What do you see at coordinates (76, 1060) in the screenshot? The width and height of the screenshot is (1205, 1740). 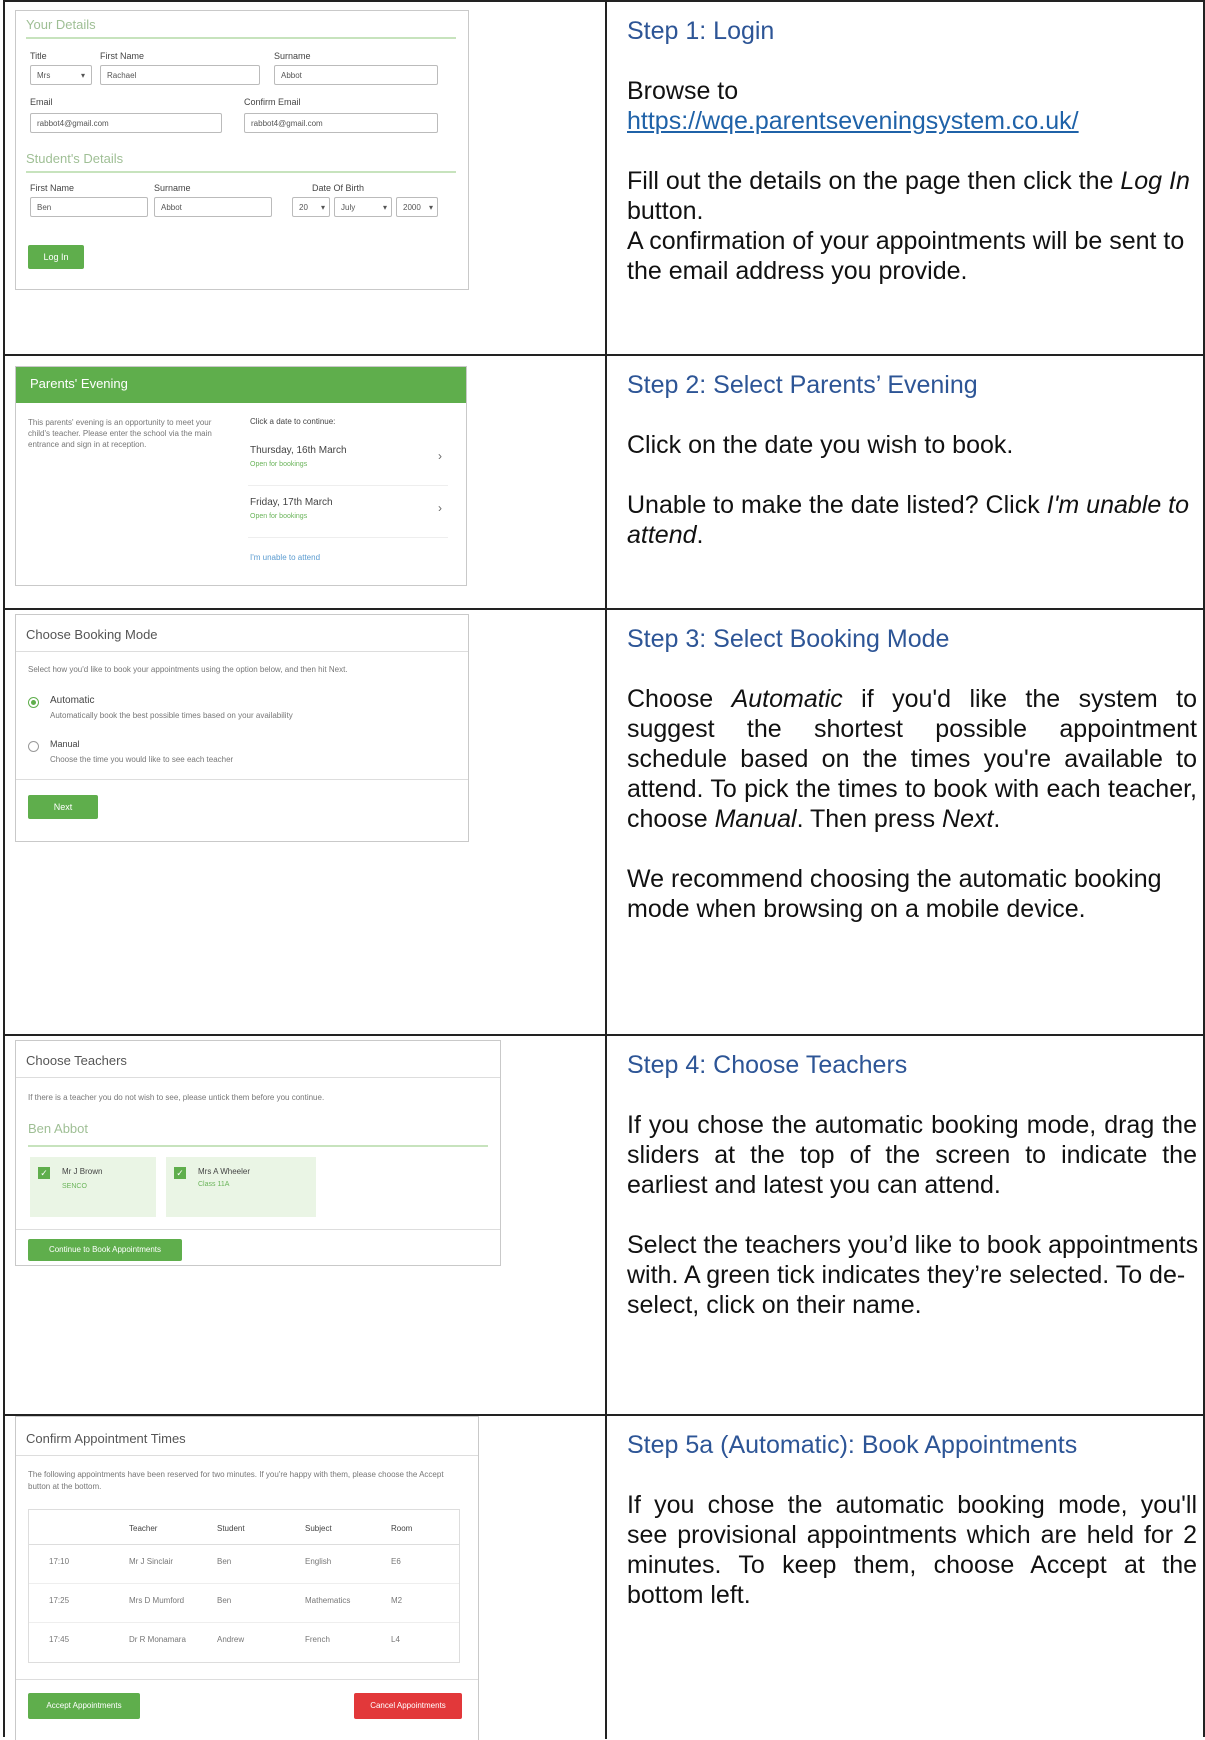 I see `choose-teachers-header: Choose Teachers` at bounding box center [76, 1060].